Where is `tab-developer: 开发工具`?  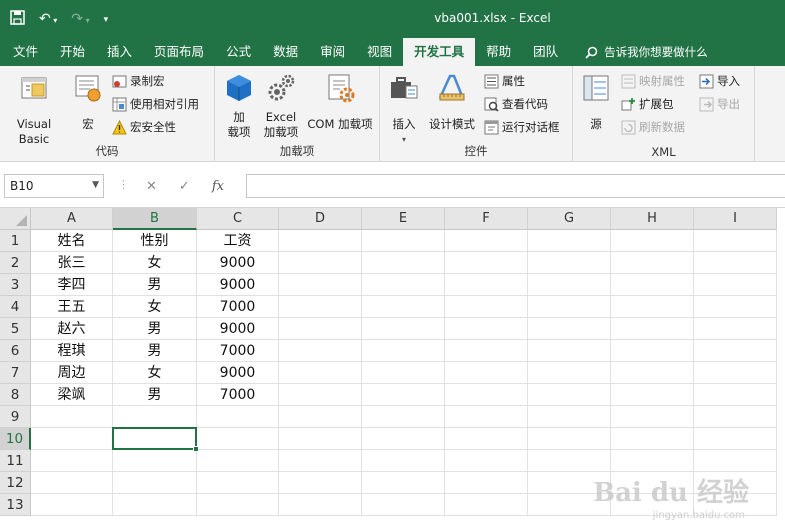 tab-developer: 开发工具 is located at coordinates (439, 52).